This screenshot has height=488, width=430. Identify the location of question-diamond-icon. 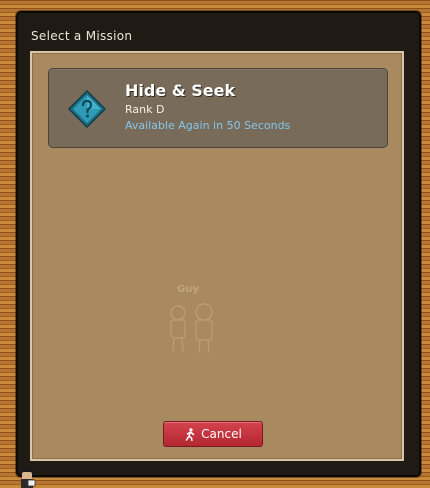
(87, 109).